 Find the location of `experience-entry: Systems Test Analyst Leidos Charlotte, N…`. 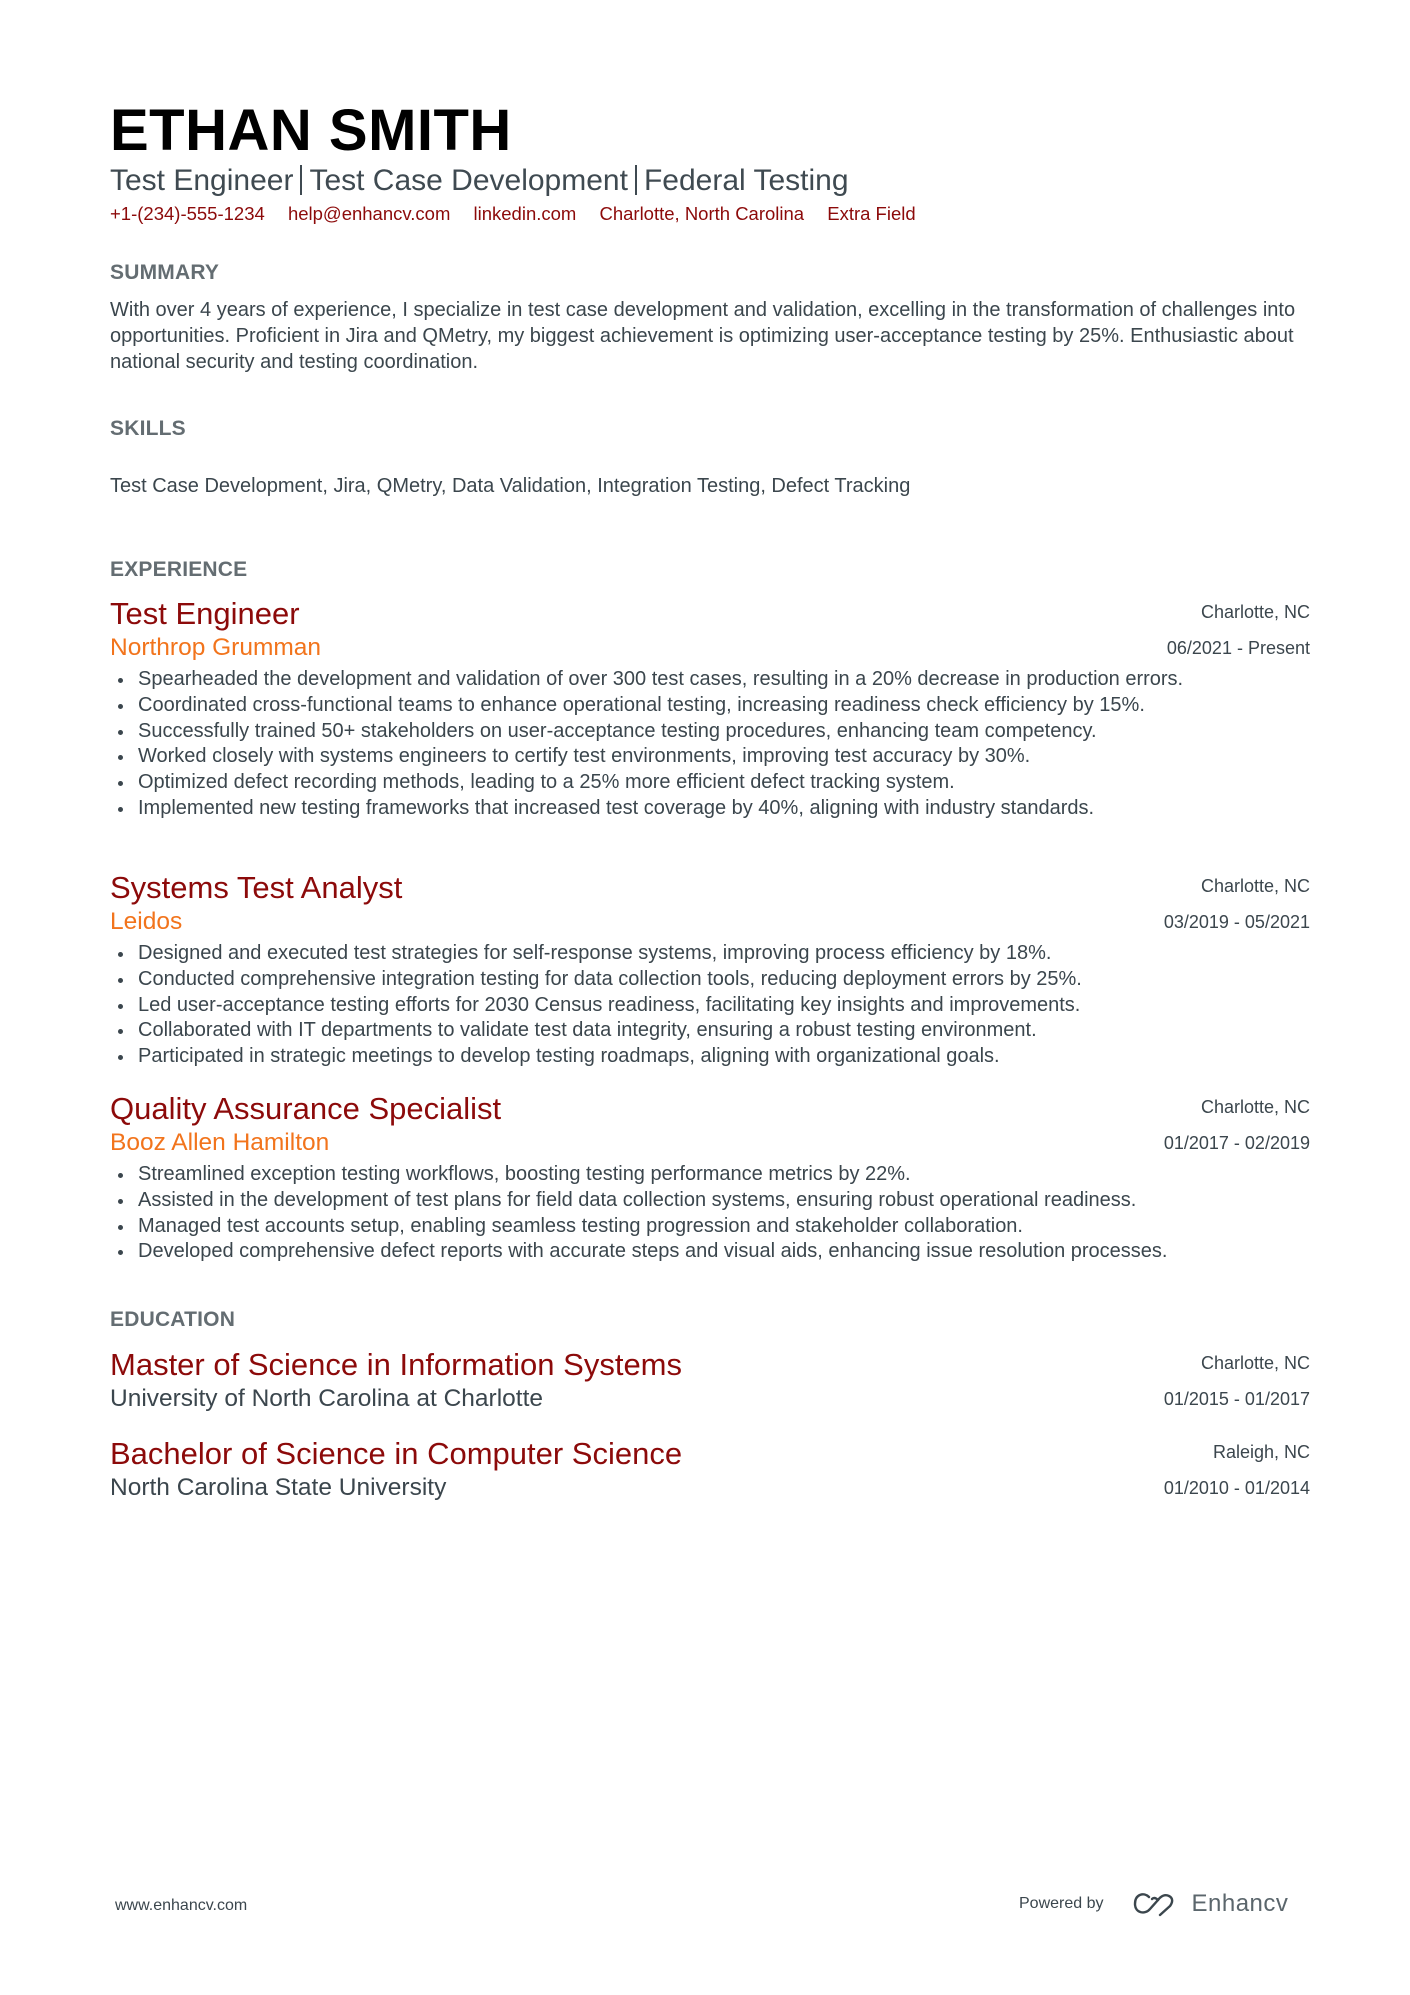

experience-entry: Systems Test Analyst Leidos Charlotte, N… is located at coordinates (710, 970).